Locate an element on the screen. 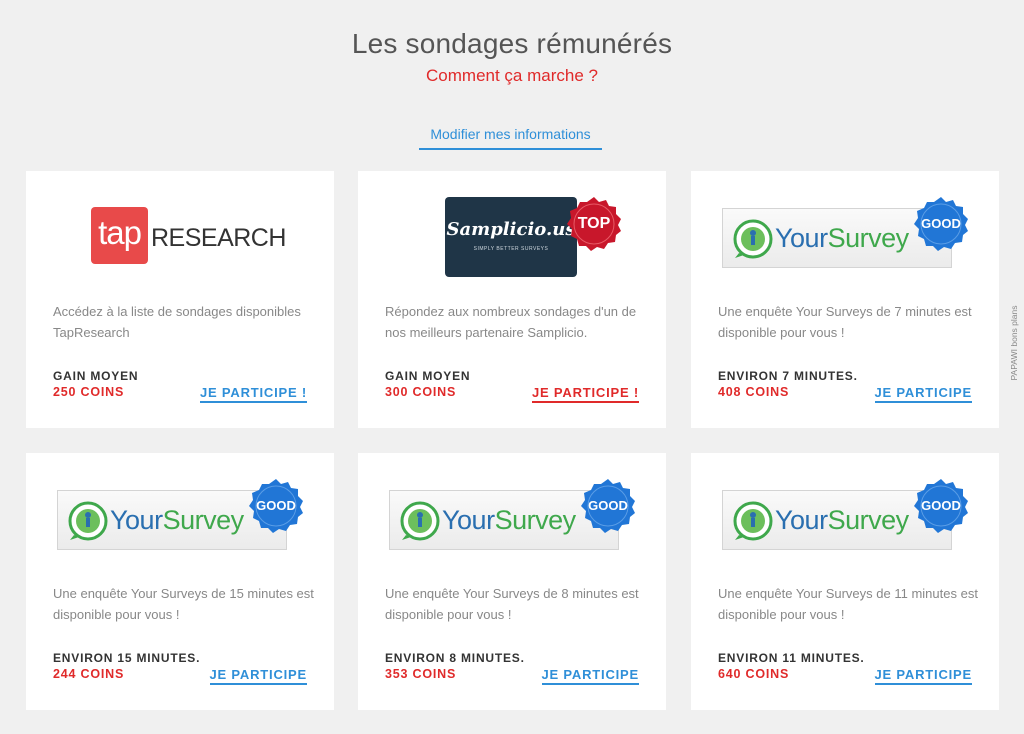 The height and width of the screenshot is (734, 1024). card-label: ENVIRON 8 MINUTES. is located at coordinates (455, 658).